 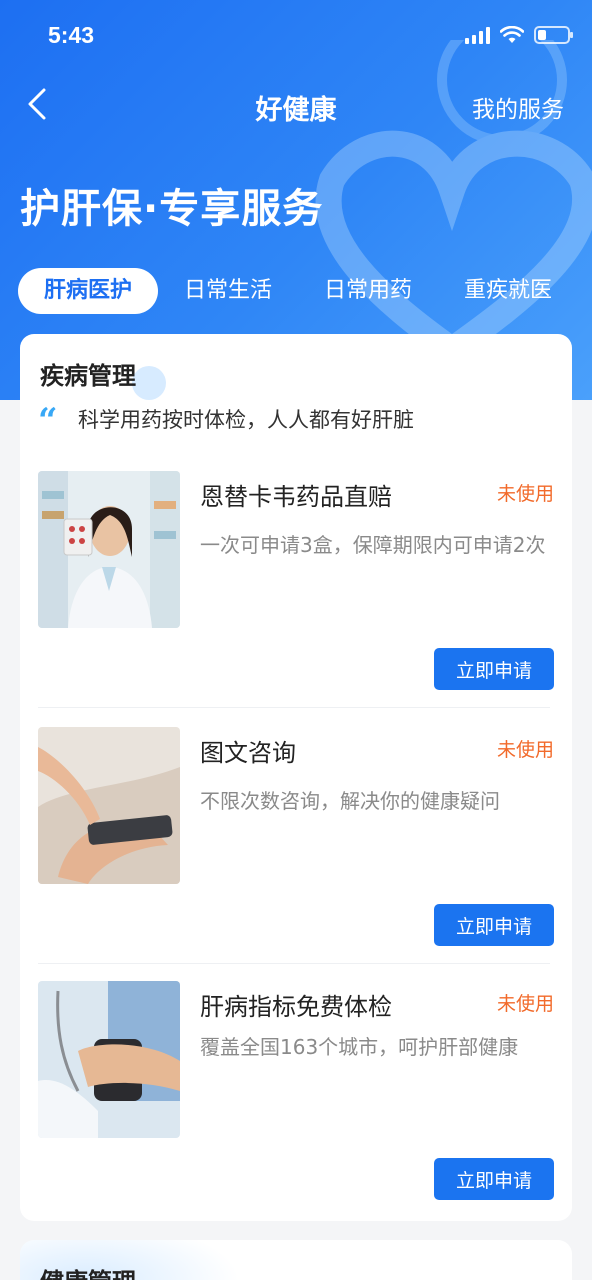 I want to click on tab-critical-illness: 重疾就医, so click(x=508, y=291).